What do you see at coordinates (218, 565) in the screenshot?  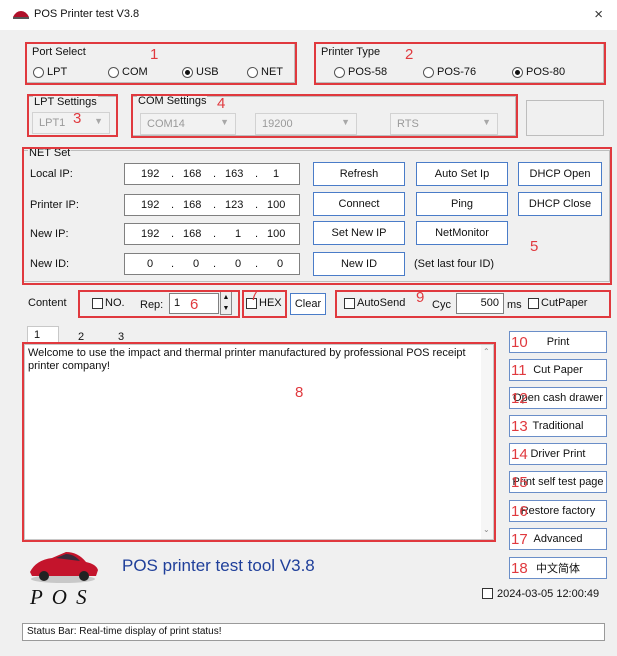 I see `tool-title: POS printer test tool V3.8` at bounding box center [218, 565].